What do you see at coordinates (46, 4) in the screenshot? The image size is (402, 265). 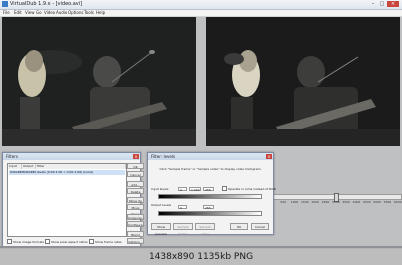 I see `window-title: VirtualDub 1.9.x - [video.avi]` at bounding box center [46, 4].